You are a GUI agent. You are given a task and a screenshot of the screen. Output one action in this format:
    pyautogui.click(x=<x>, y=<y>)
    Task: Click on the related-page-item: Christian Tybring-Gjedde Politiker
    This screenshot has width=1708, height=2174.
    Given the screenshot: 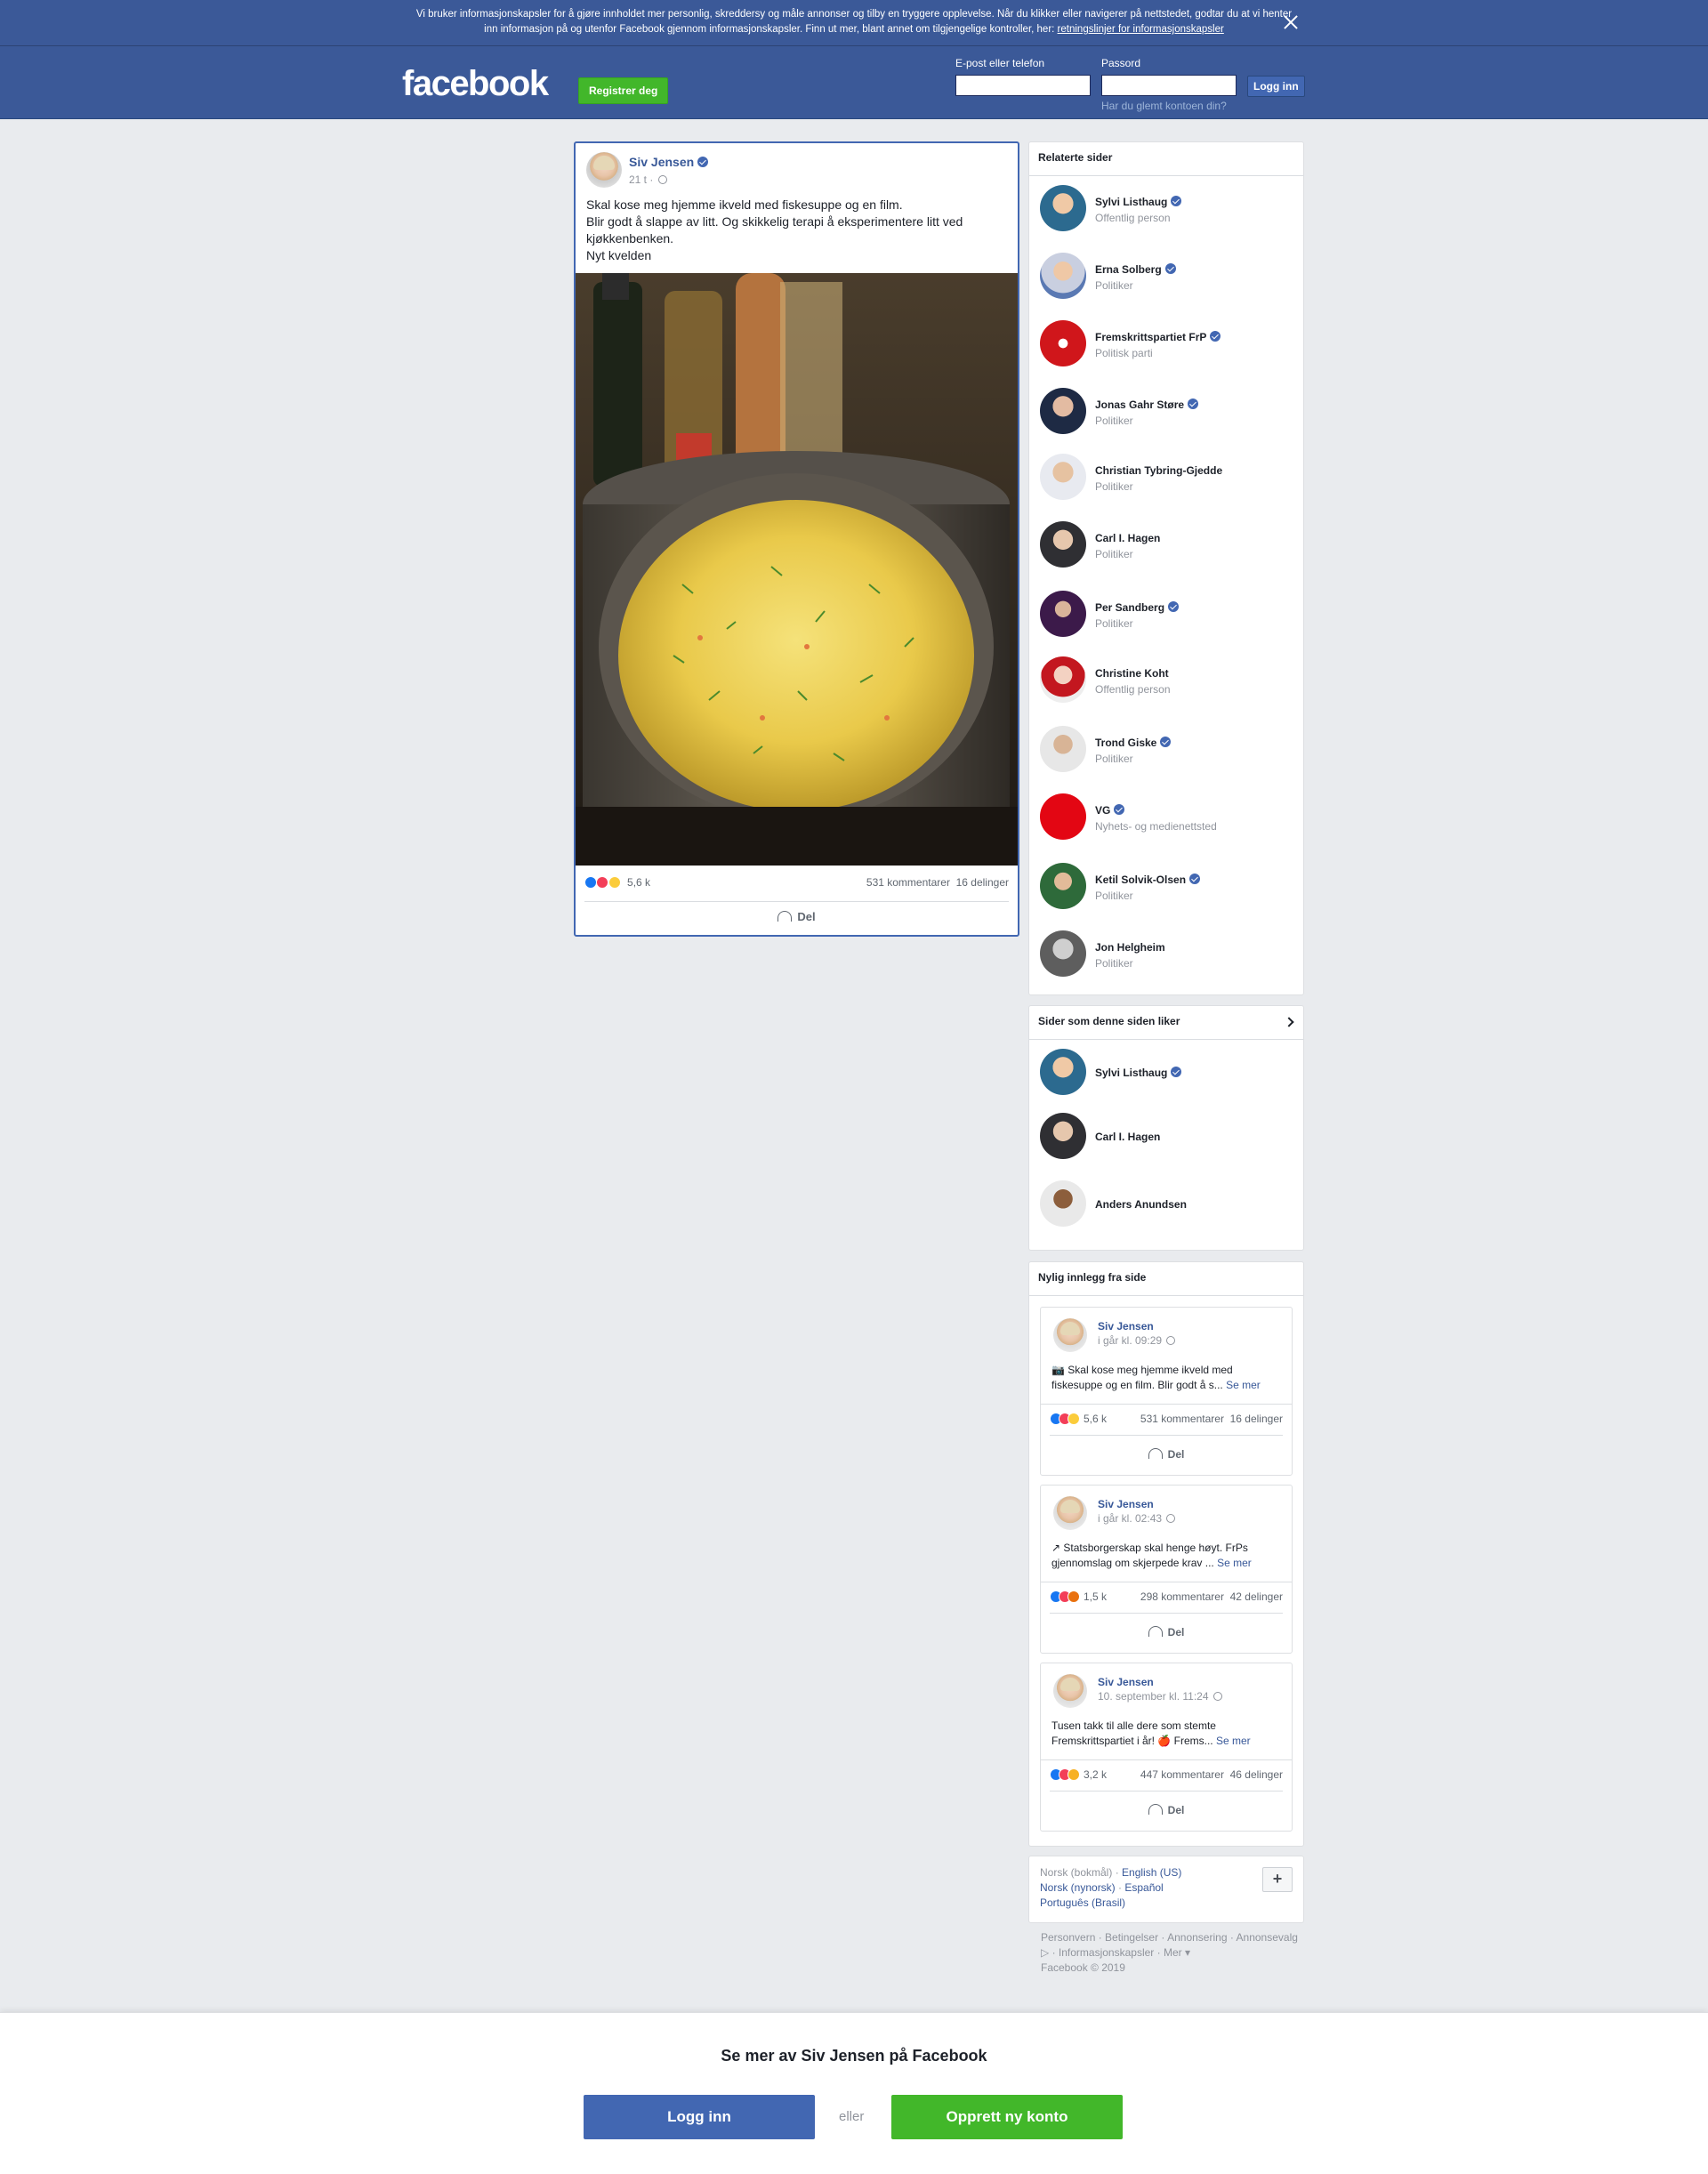 What is the action you would take?
    pyautogui.click(x=1169, y=478)
    